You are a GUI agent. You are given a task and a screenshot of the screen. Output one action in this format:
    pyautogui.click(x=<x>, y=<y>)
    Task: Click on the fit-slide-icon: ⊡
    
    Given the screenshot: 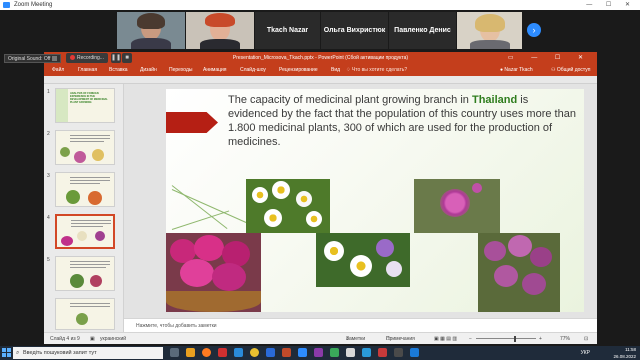 What is the action you would take?
    pyautogui.click(x=586, y=339)
    